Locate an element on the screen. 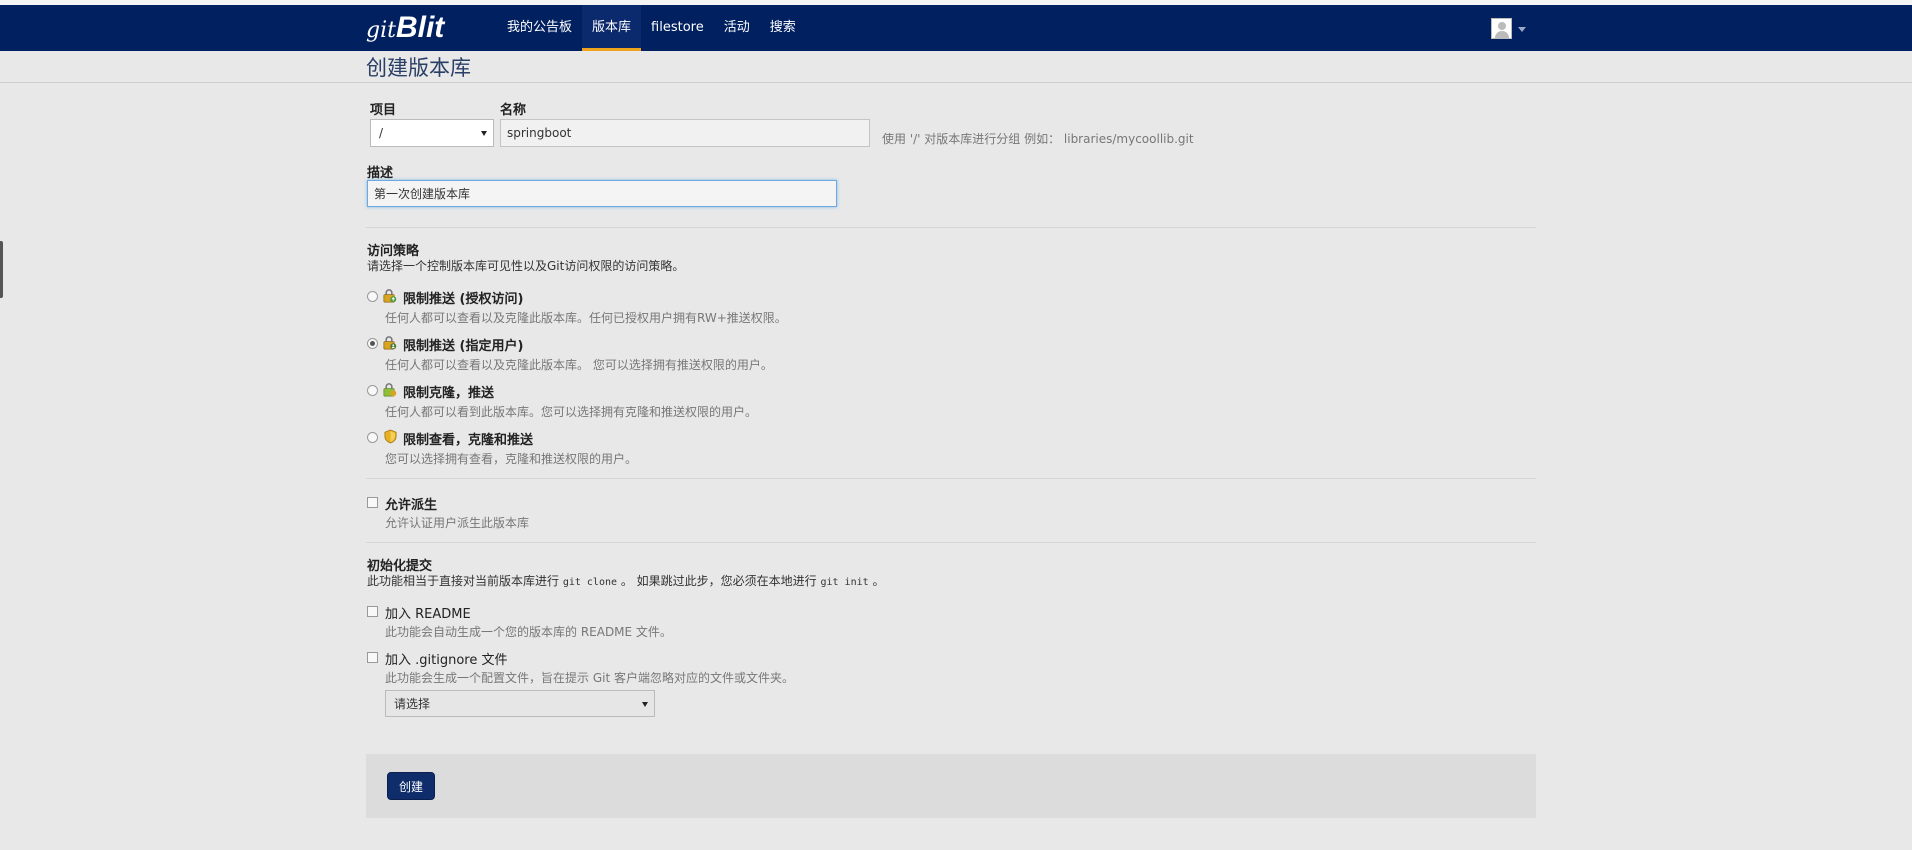 This screenshot has height=850, width=1912. shield-icon is located at coordinates (390, 436).